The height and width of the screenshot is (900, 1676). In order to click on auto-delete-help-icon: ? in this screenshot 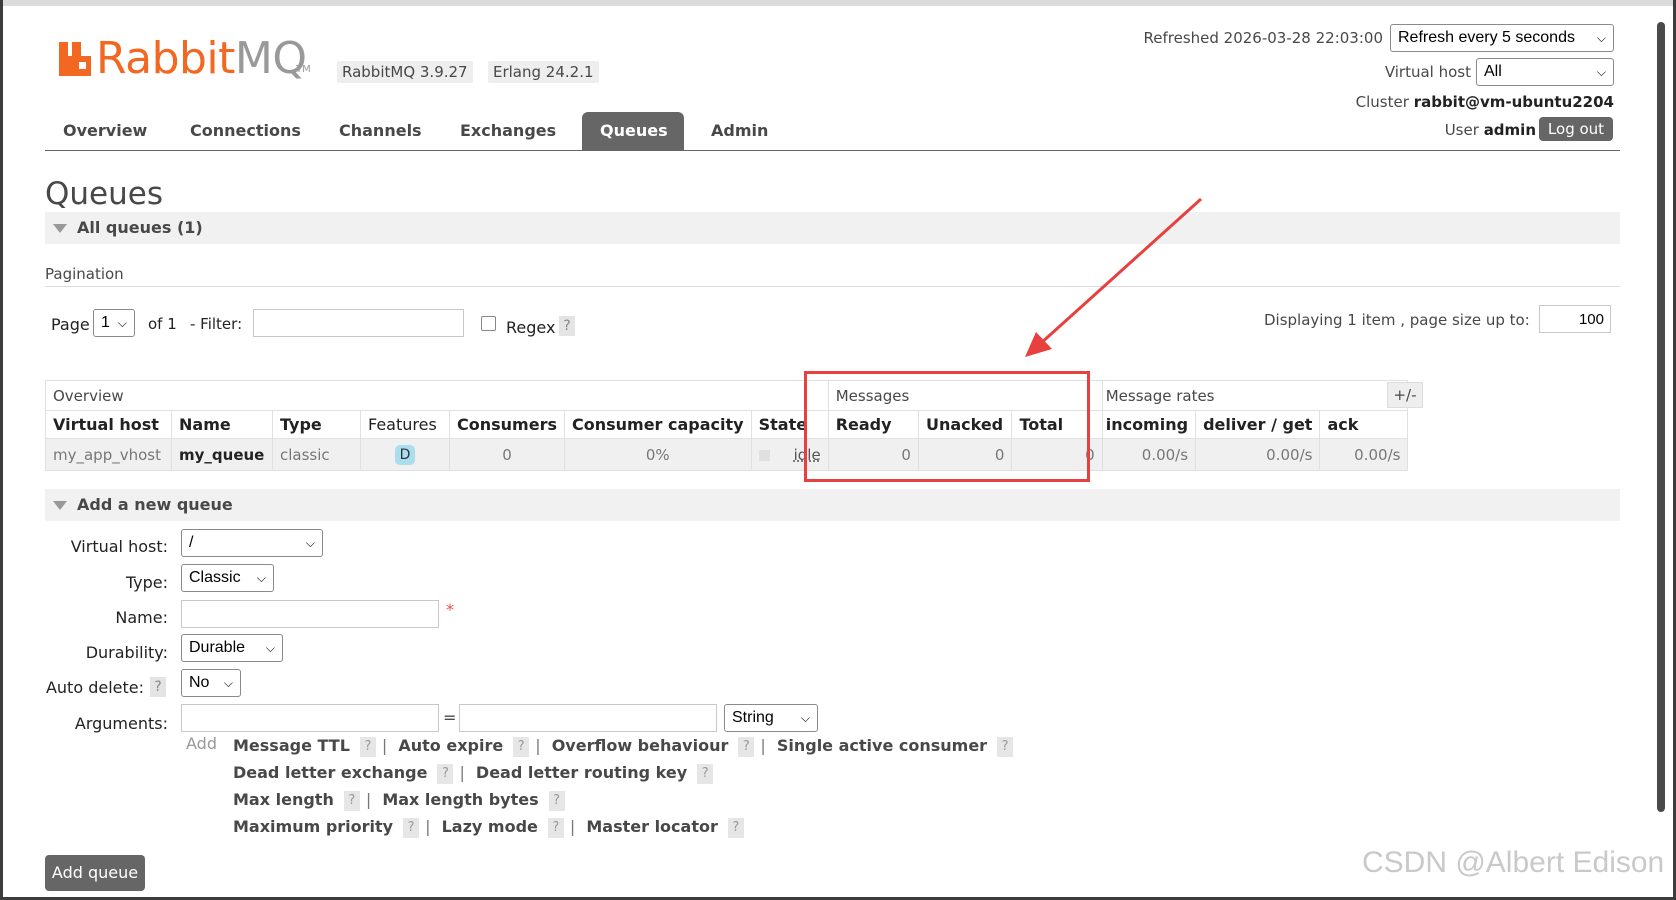, I will do `click(158, 687)`.